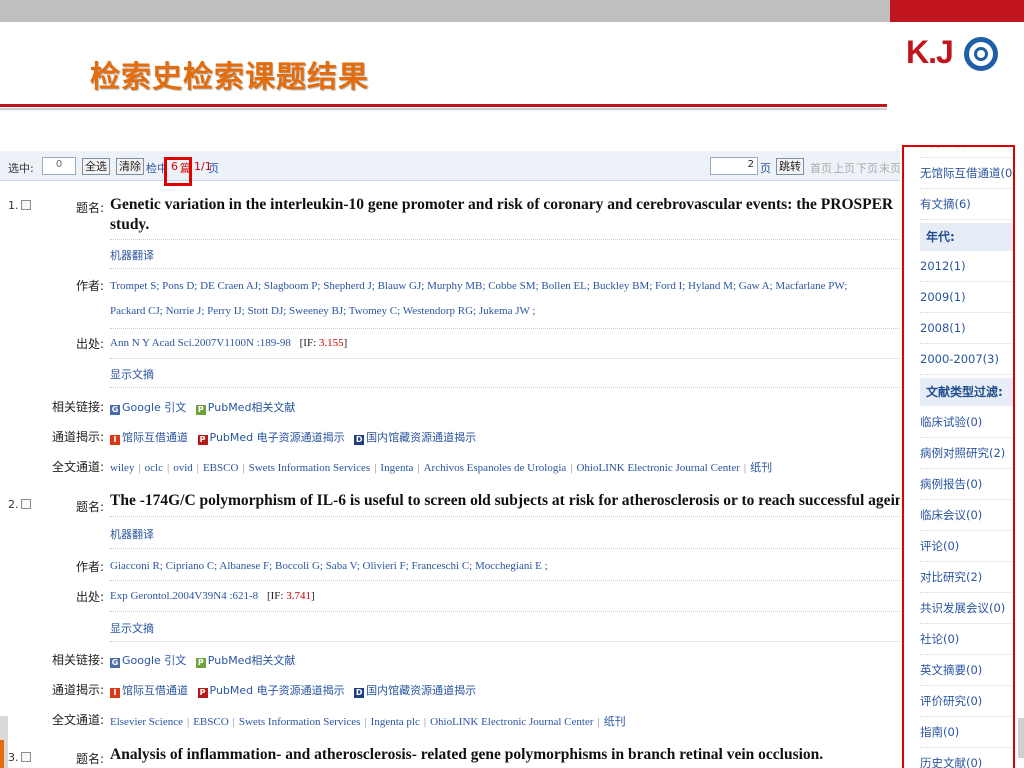 The image size is (1024, 768). I want to click on record-1-channel-links: I 馆际互借通道 P PubMed 电子资源通道揭示 D 国内馆藏资源通道揭示, so click(505, 437).